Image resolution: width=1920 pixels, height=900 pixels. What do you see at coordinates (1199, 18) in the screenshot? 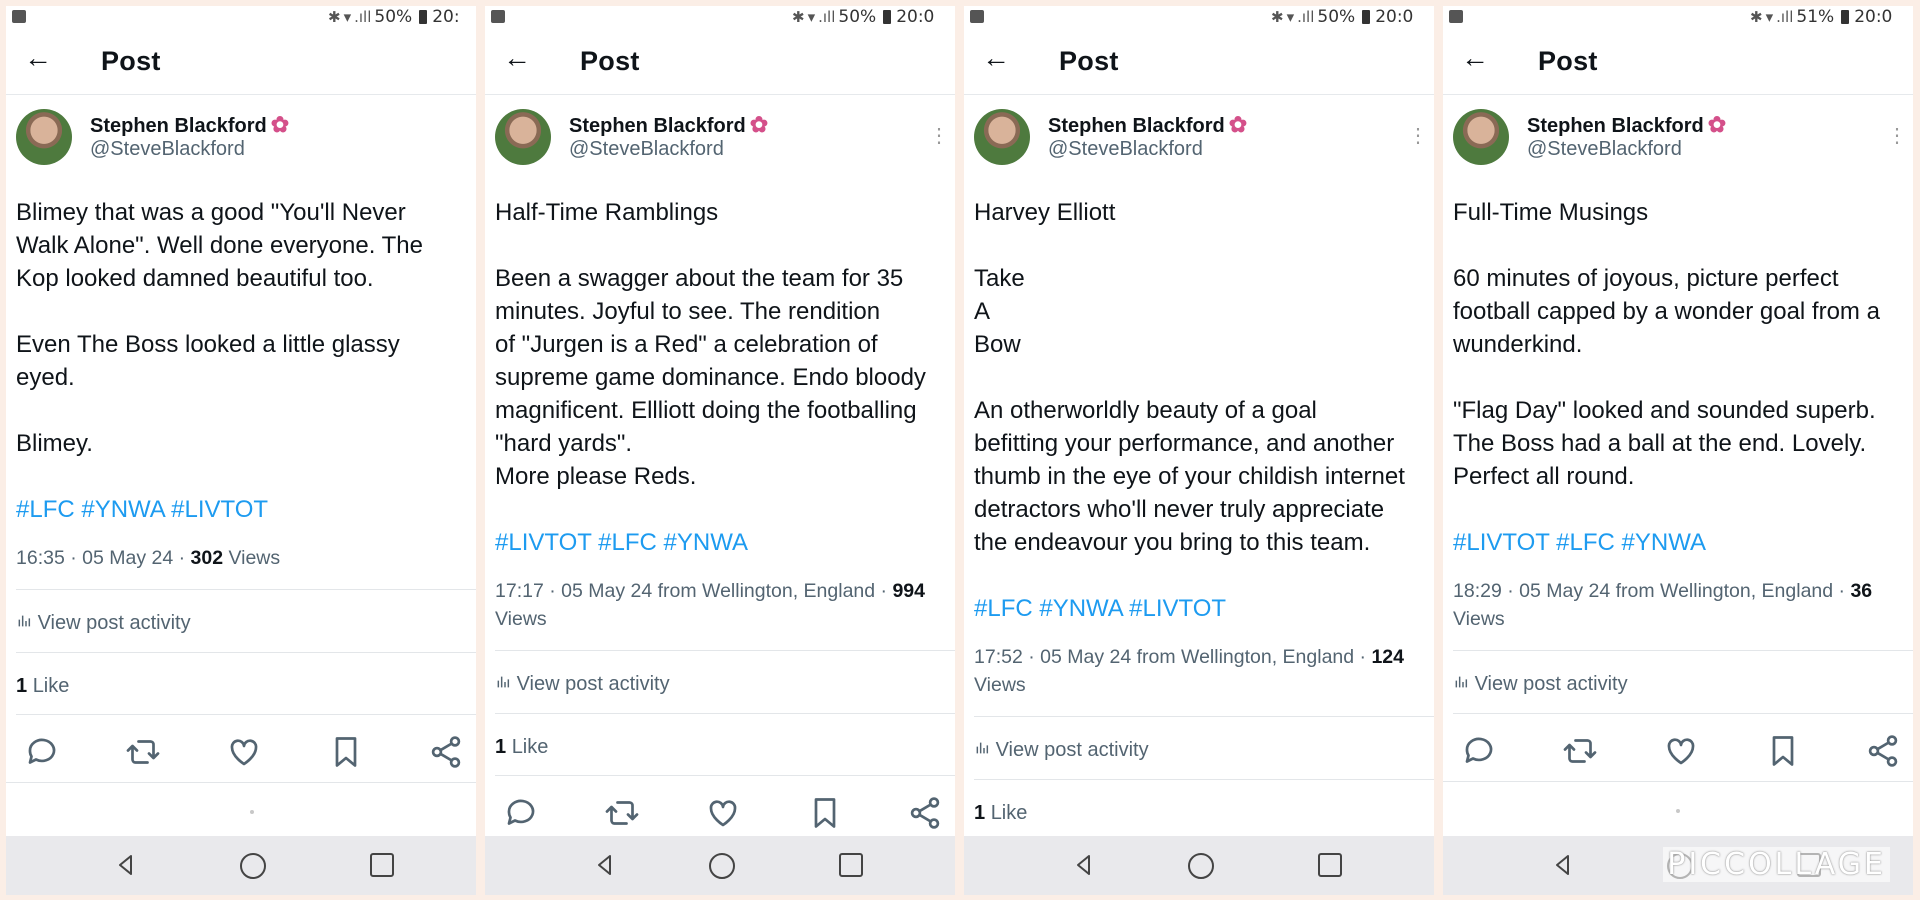
I see `status-bar: ✱ ▾ .ıll 50% 20:0` at bounding box center [1199, 18].